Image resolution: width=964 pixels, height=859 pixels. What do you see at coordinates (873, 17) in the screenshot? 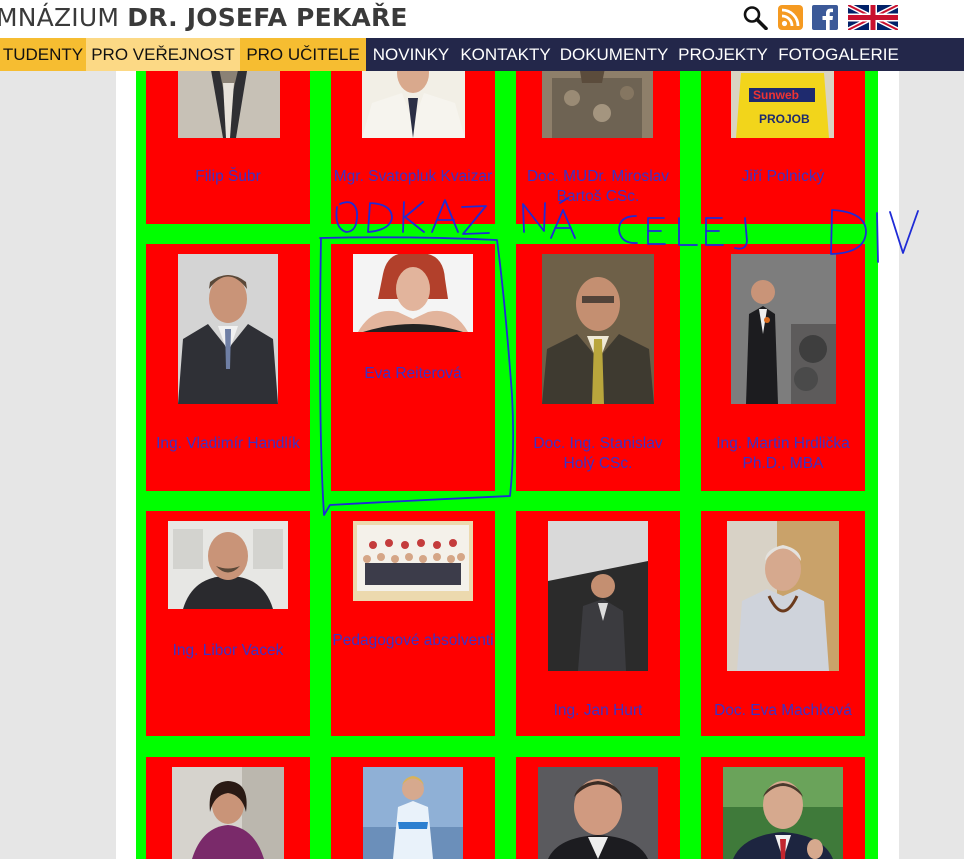
I see `uk-flag-icon` at bounding box center [873, 17].